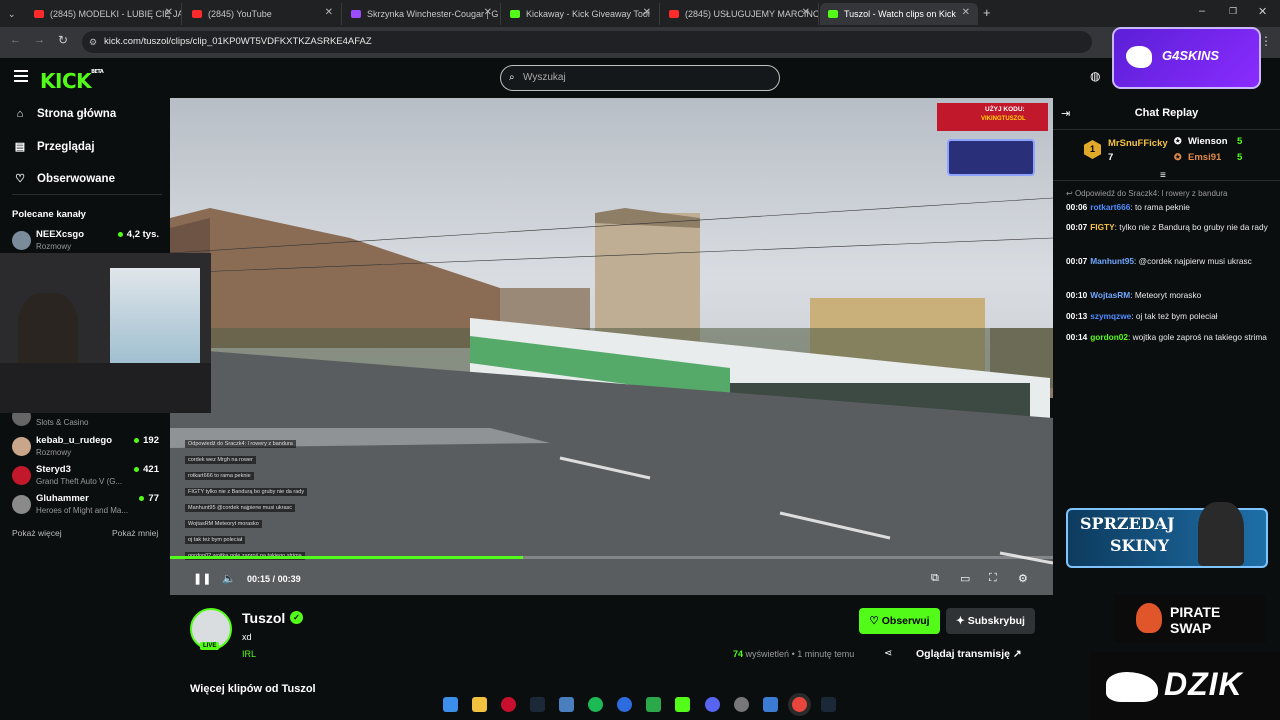  Describe the element at coordinates (450, 704) in the screenshot. I see `windows-start-icon` at that location.